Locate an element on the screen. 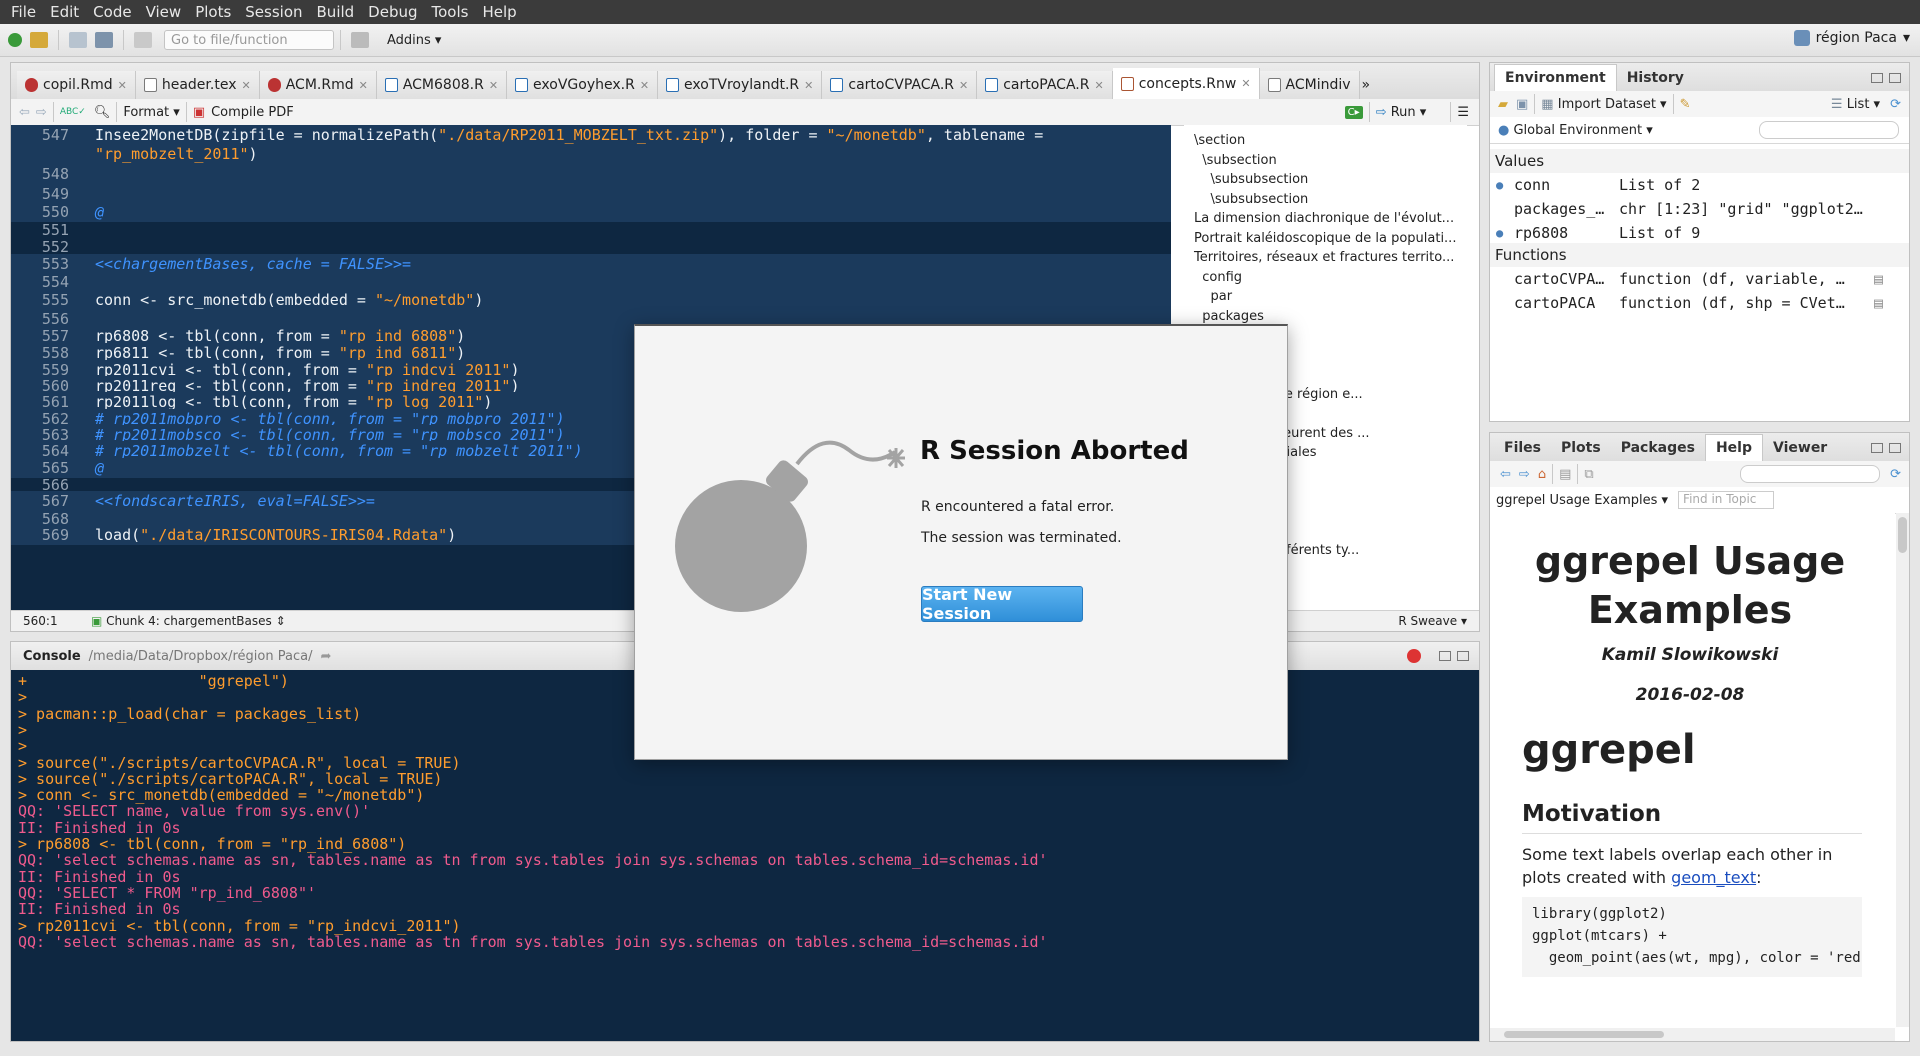 This screenshot has height=1056, width=1920. environment-search-input is located at coordinates (1829, 130).